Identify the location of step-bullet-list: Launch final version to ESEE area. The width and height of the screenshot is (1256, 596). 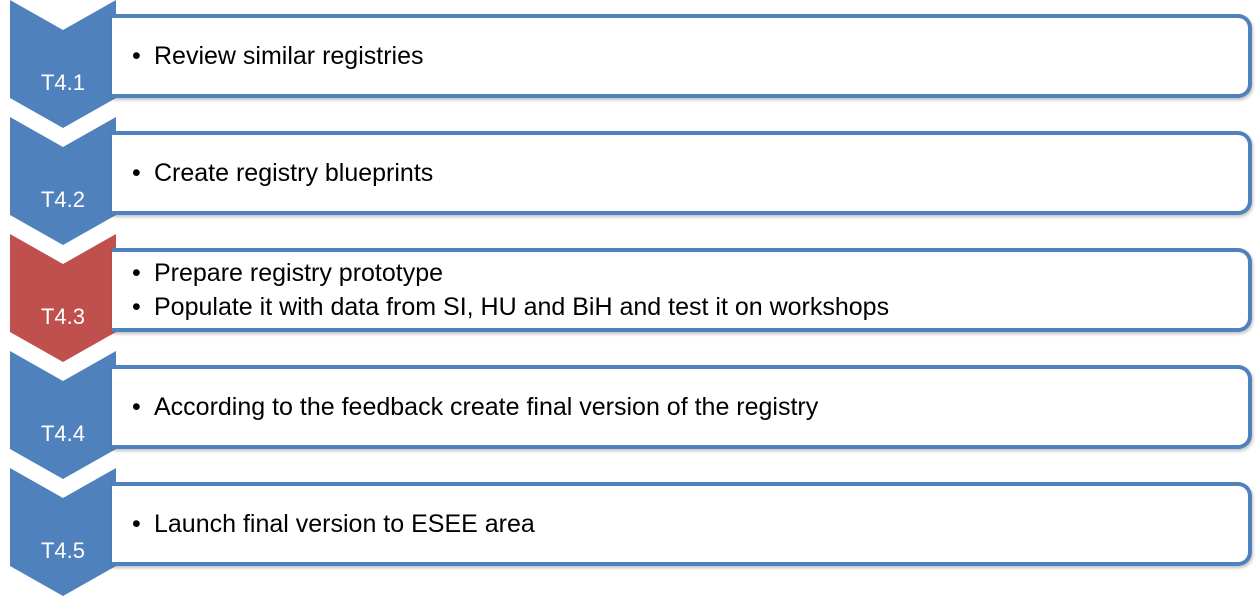
(684, 524).